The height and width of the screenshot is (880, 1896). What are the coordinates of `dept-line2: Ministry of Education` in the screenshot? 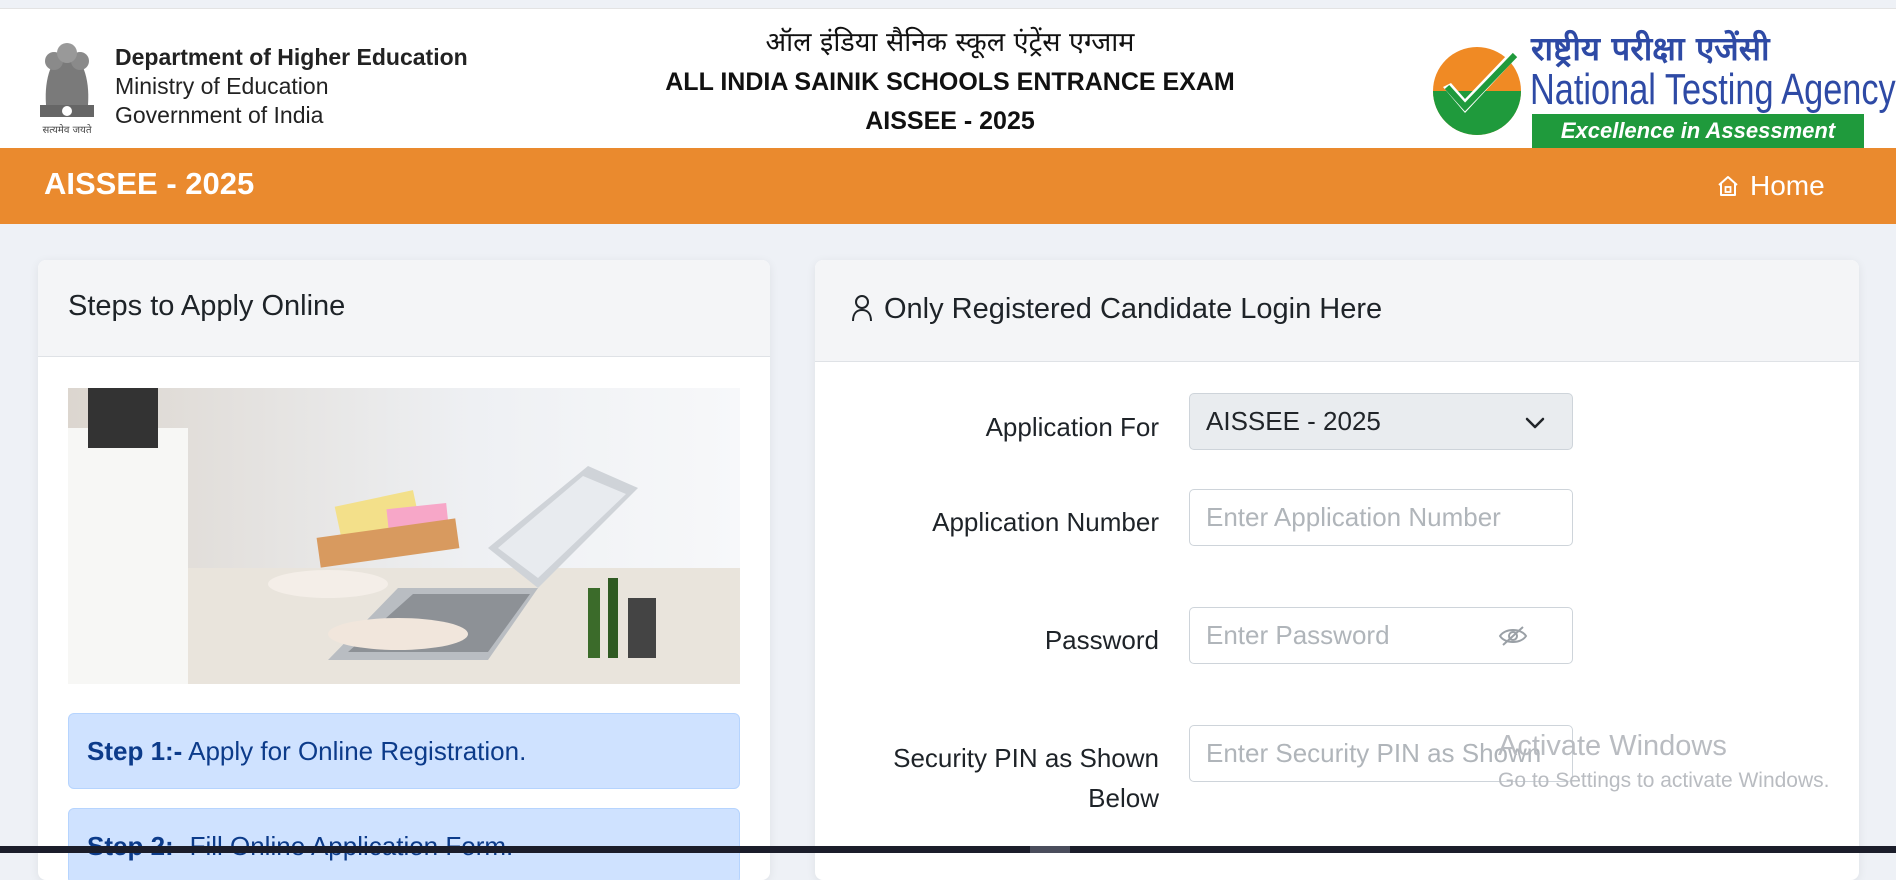 It's located at (222, 86).